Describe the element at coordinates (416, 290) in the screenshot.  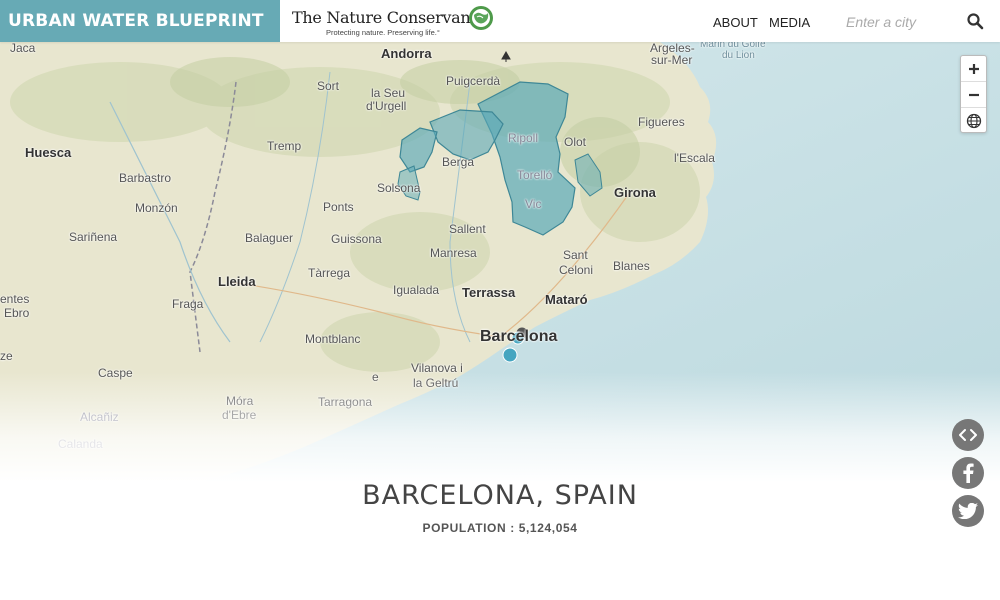
I see `map-label: Igualada` at that location.